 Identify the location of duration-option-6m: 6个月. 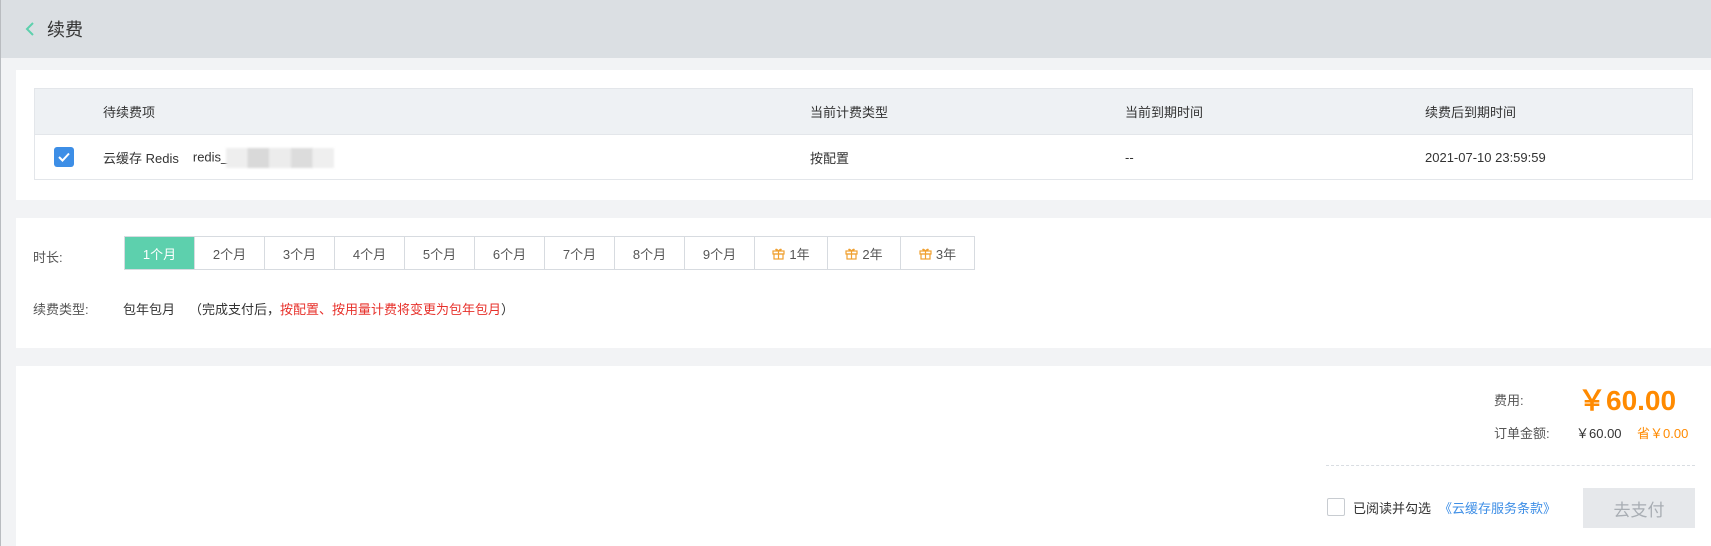
(510, 253).